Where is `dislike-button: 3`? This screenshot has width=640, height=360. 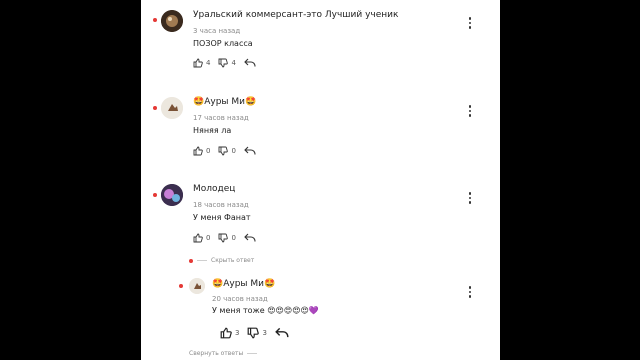 dislike-button: 3 is located at coordinates (257, 333).